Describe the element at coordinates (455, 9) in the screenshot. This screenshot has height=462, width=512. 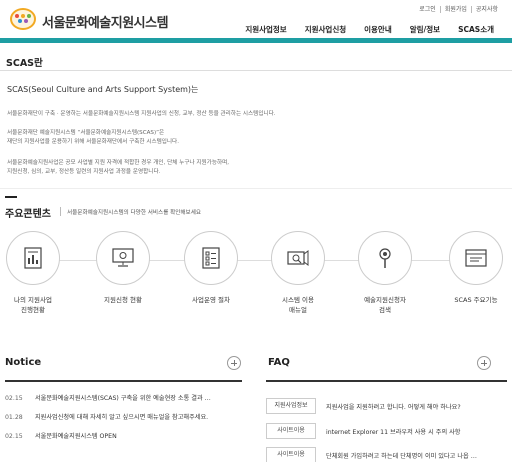
I see `signup-link: 회원가입` at that location.